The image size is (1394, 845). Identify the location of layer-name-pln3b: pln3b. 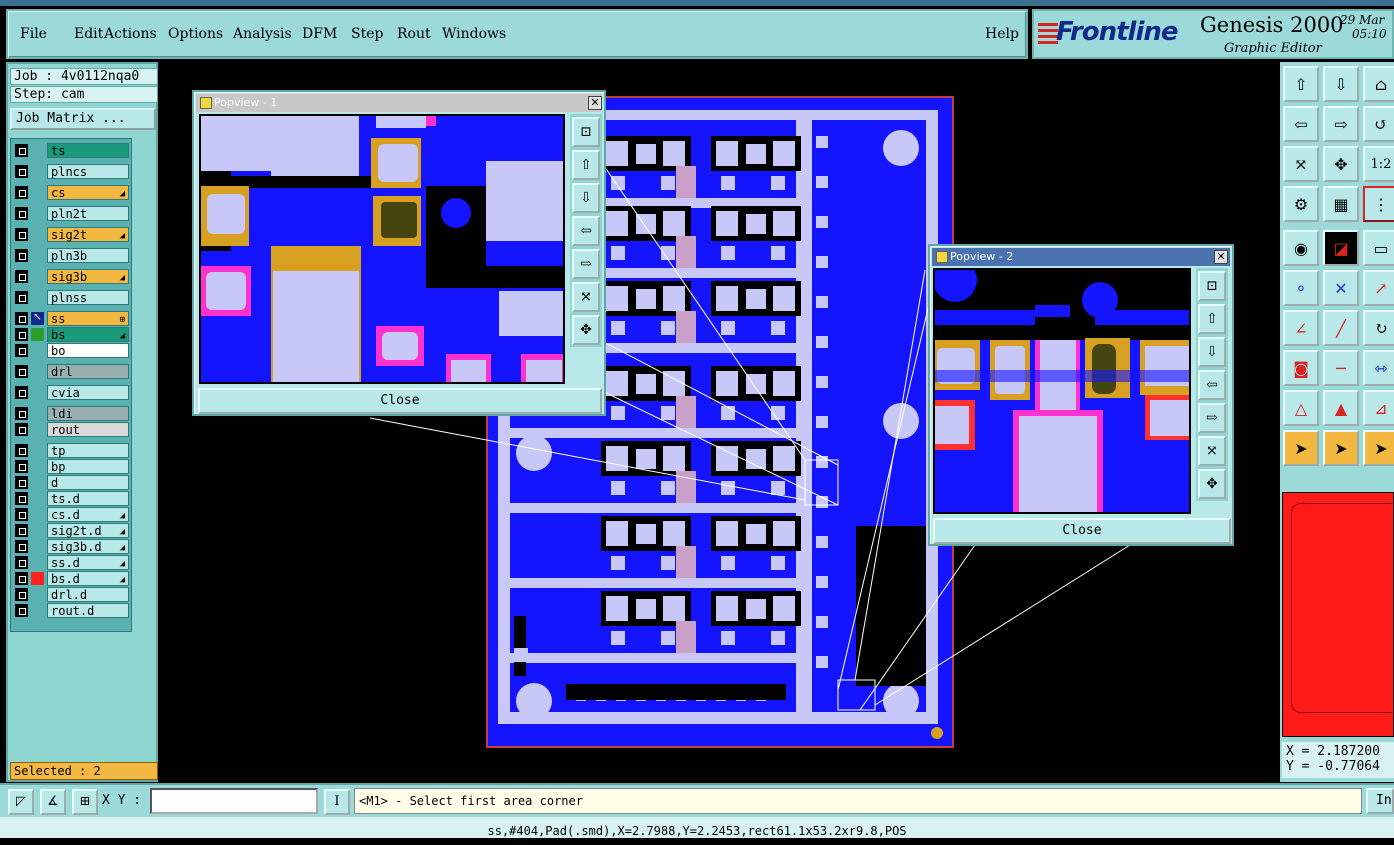
(88, 255).